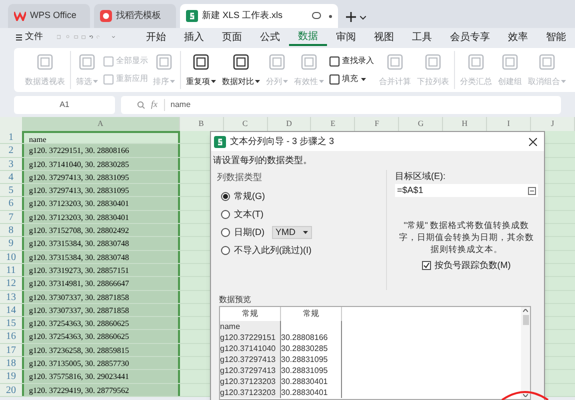 The image size is (575, 400). Describe the element at coordinates (384, 37) in the screenshot. I see `ribbon-tab: 视图` at that location.